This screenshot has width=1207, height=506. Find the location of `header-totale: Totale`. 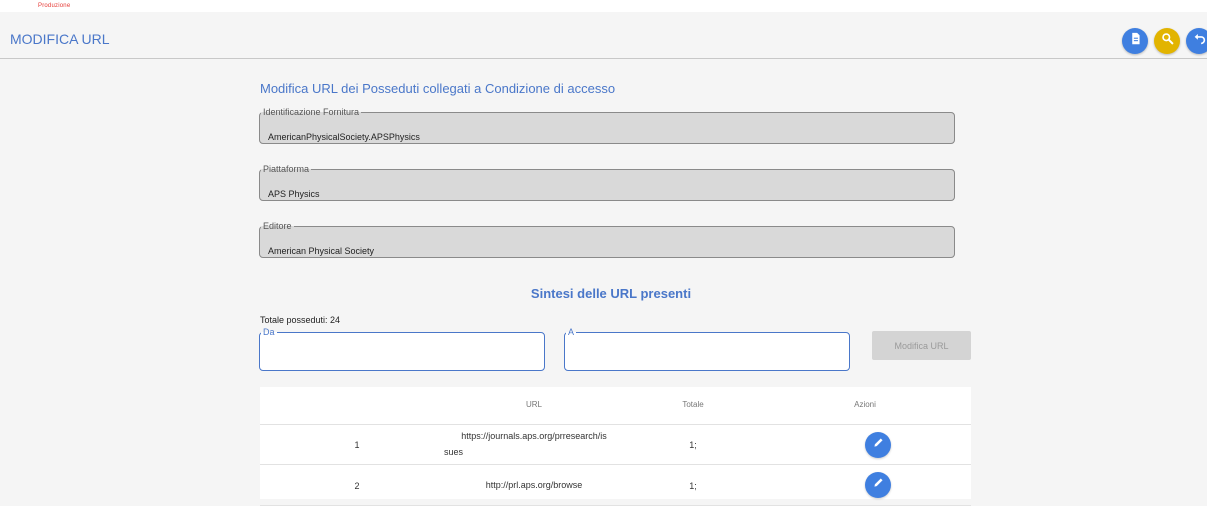

header-totale: Totale is located at coordinates (693, 404).